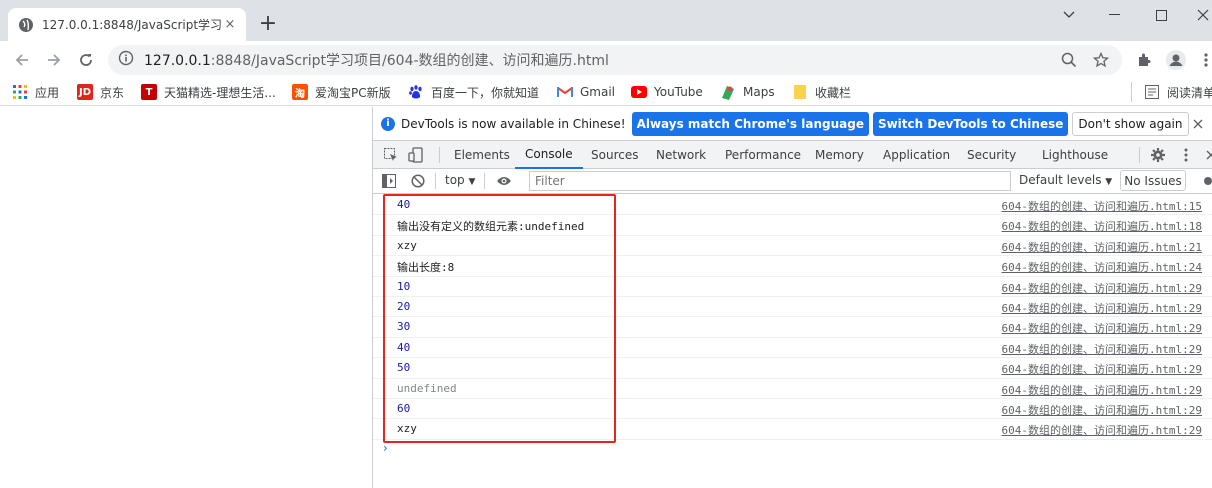  What do you see at coordinates (1130, 123) in the screenshot?
I see `dont-show-again-button: Don't show again` at bounding box center [1130, 123].